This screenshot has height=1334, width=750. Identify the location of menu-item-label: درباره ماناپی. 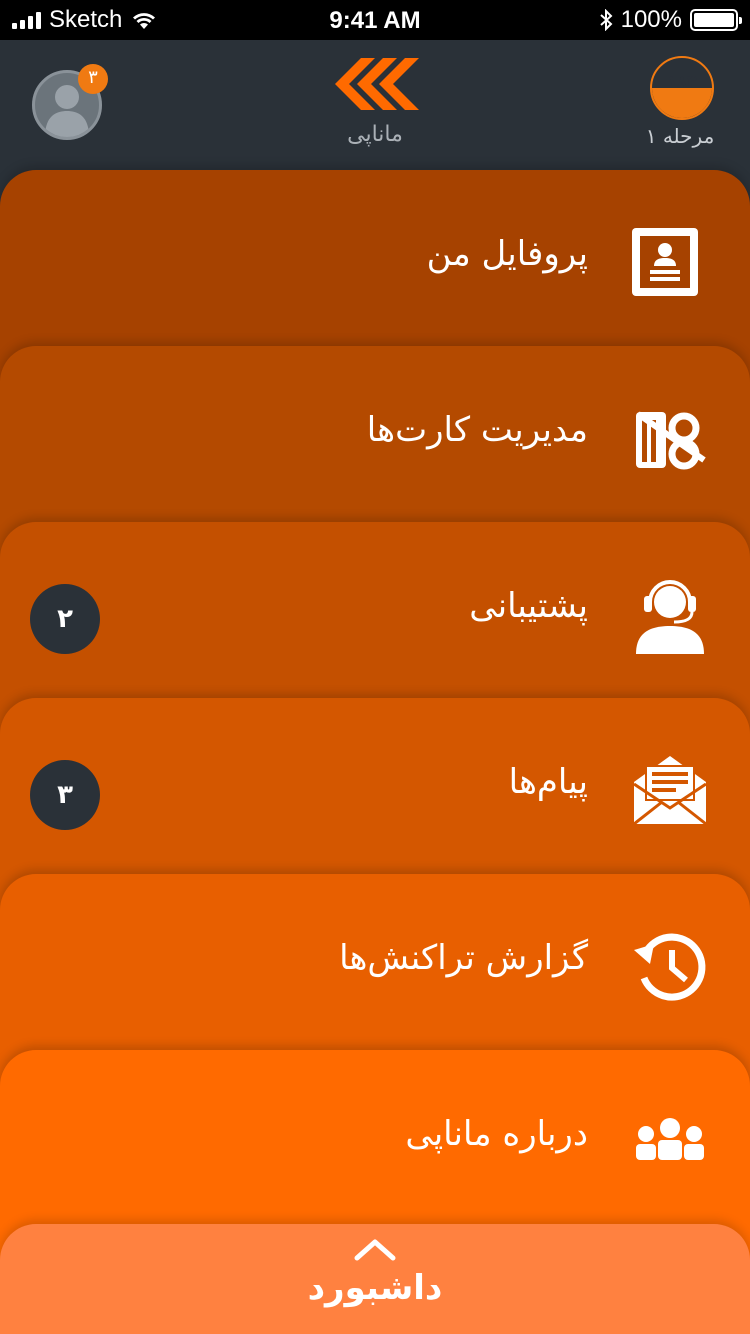
(496, 1134).